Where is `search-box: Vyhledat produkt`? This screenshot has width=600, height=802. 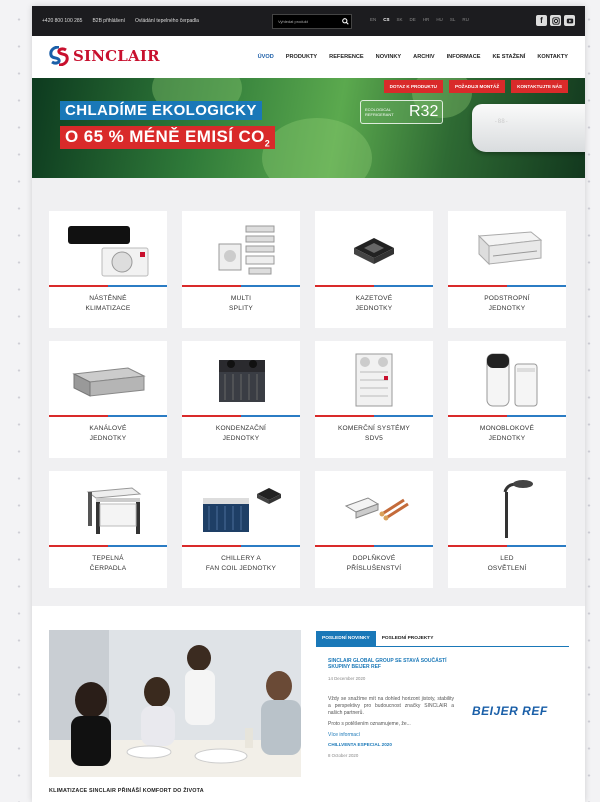 search-box: Vyhledat produkt is located at coordinates (312, 21).